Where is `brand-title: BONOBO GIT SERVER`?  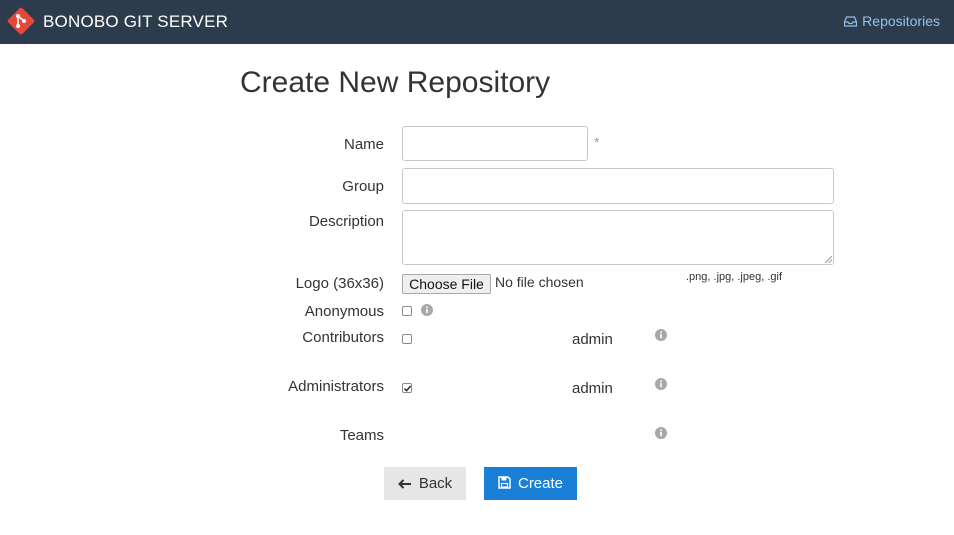
brand-title: BONOBO GIT SERVER is located at coordinates (135, 22).